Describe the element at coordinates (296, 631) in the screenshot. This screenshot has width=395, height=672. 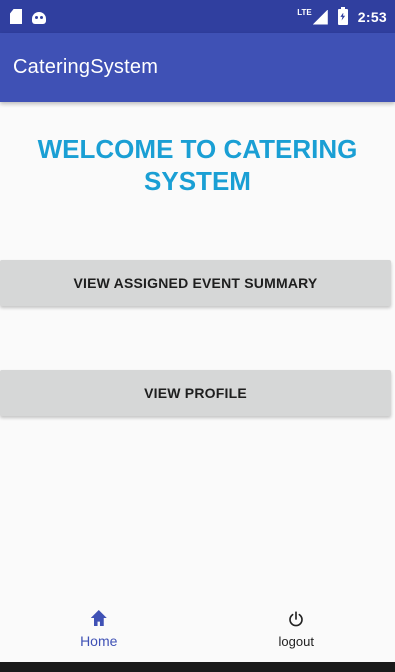
I see `nav-item-logout: logout` at that location.